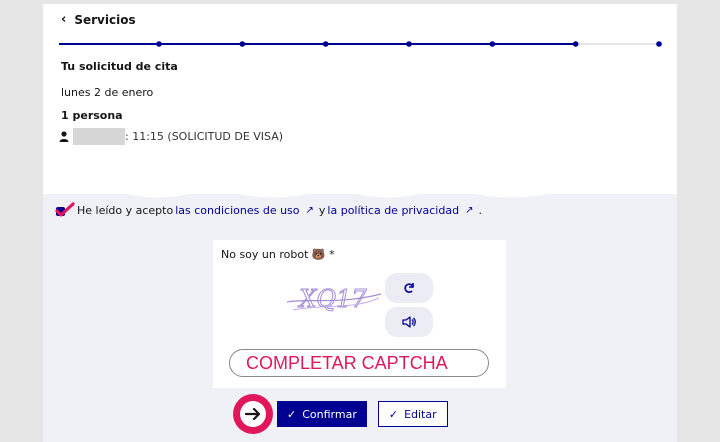 This screenshot has height=442, width=720. What do you see at coordinates (65, 210) in the screenshot?
I see `consent-checkbox` at bounding box center [65, 210].